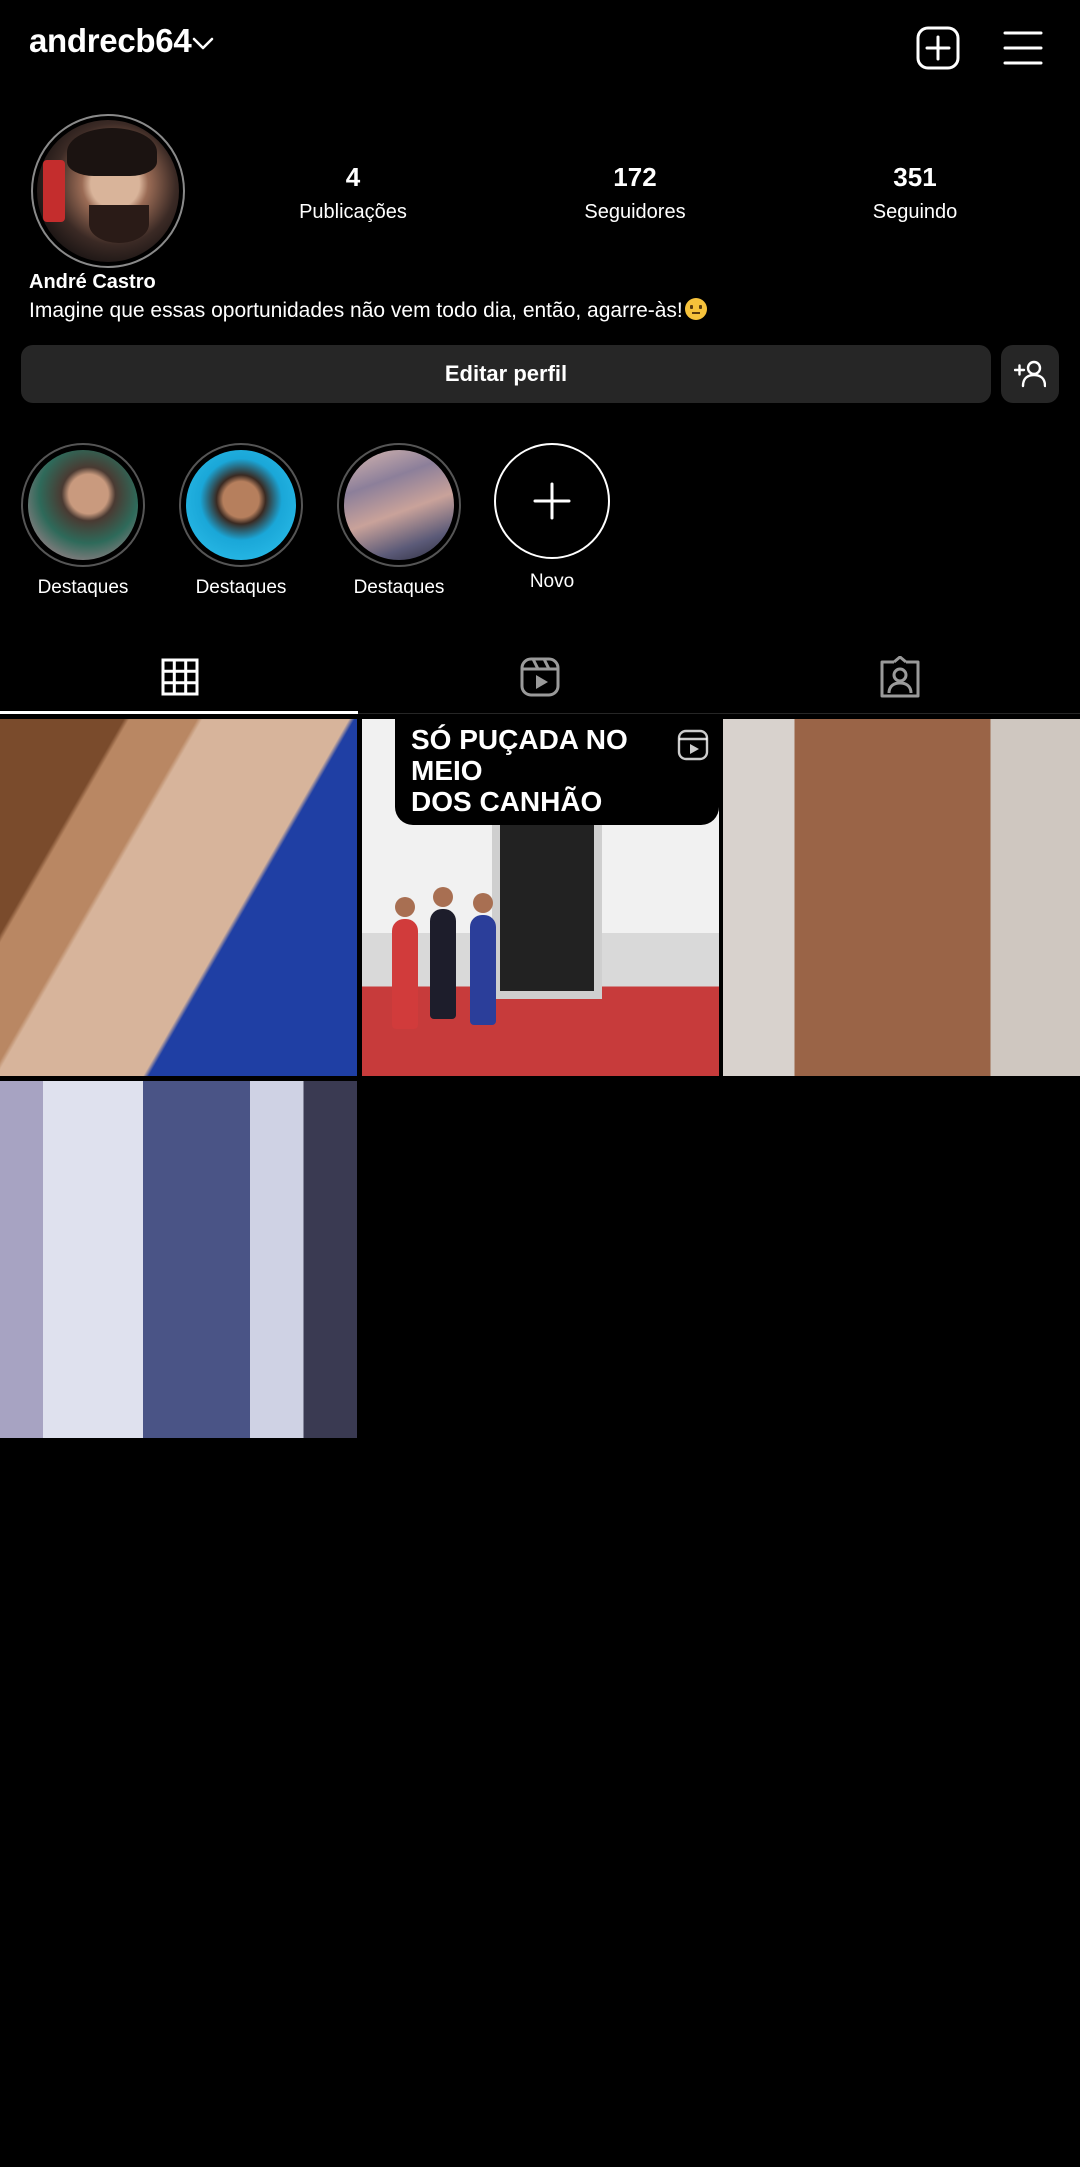  Describe the element at coordinates (915, 177) in the screenshot. I see `stat-following-value: 351` at that location.